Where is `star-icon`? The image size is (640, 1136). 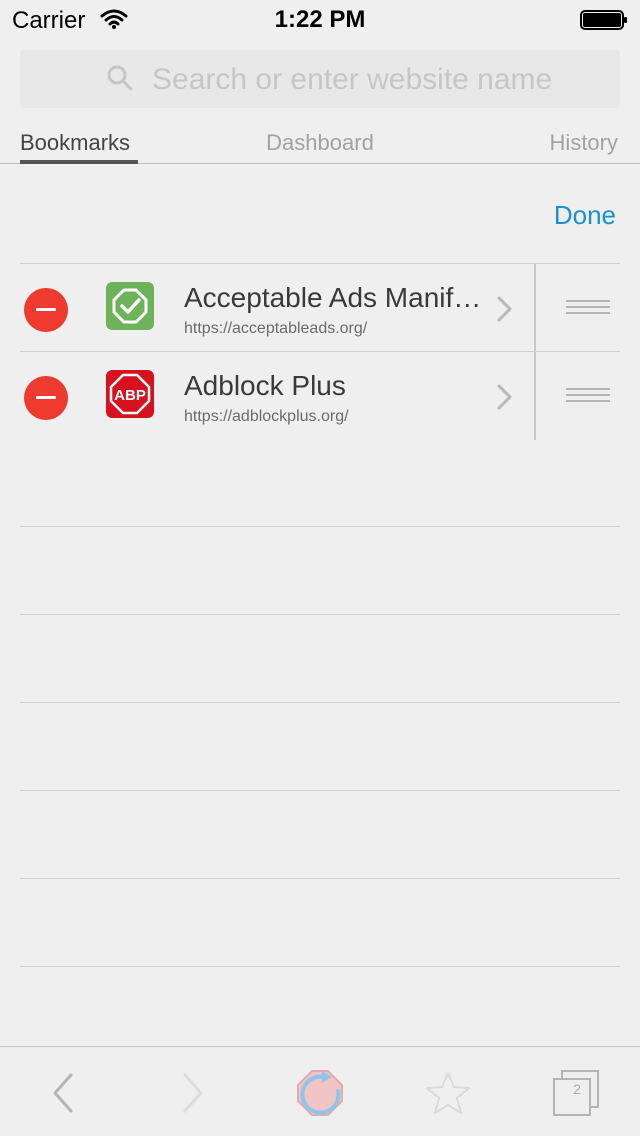 star-icon is located at coordinates (448, 1093).